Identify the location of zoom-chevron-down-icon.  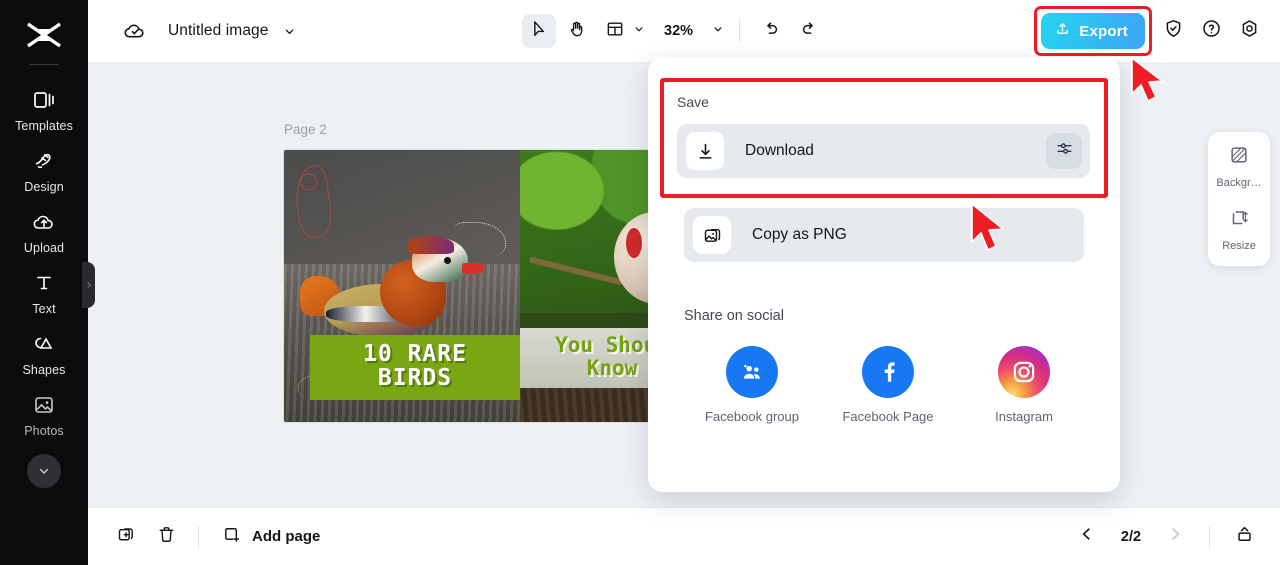
(718, 31).